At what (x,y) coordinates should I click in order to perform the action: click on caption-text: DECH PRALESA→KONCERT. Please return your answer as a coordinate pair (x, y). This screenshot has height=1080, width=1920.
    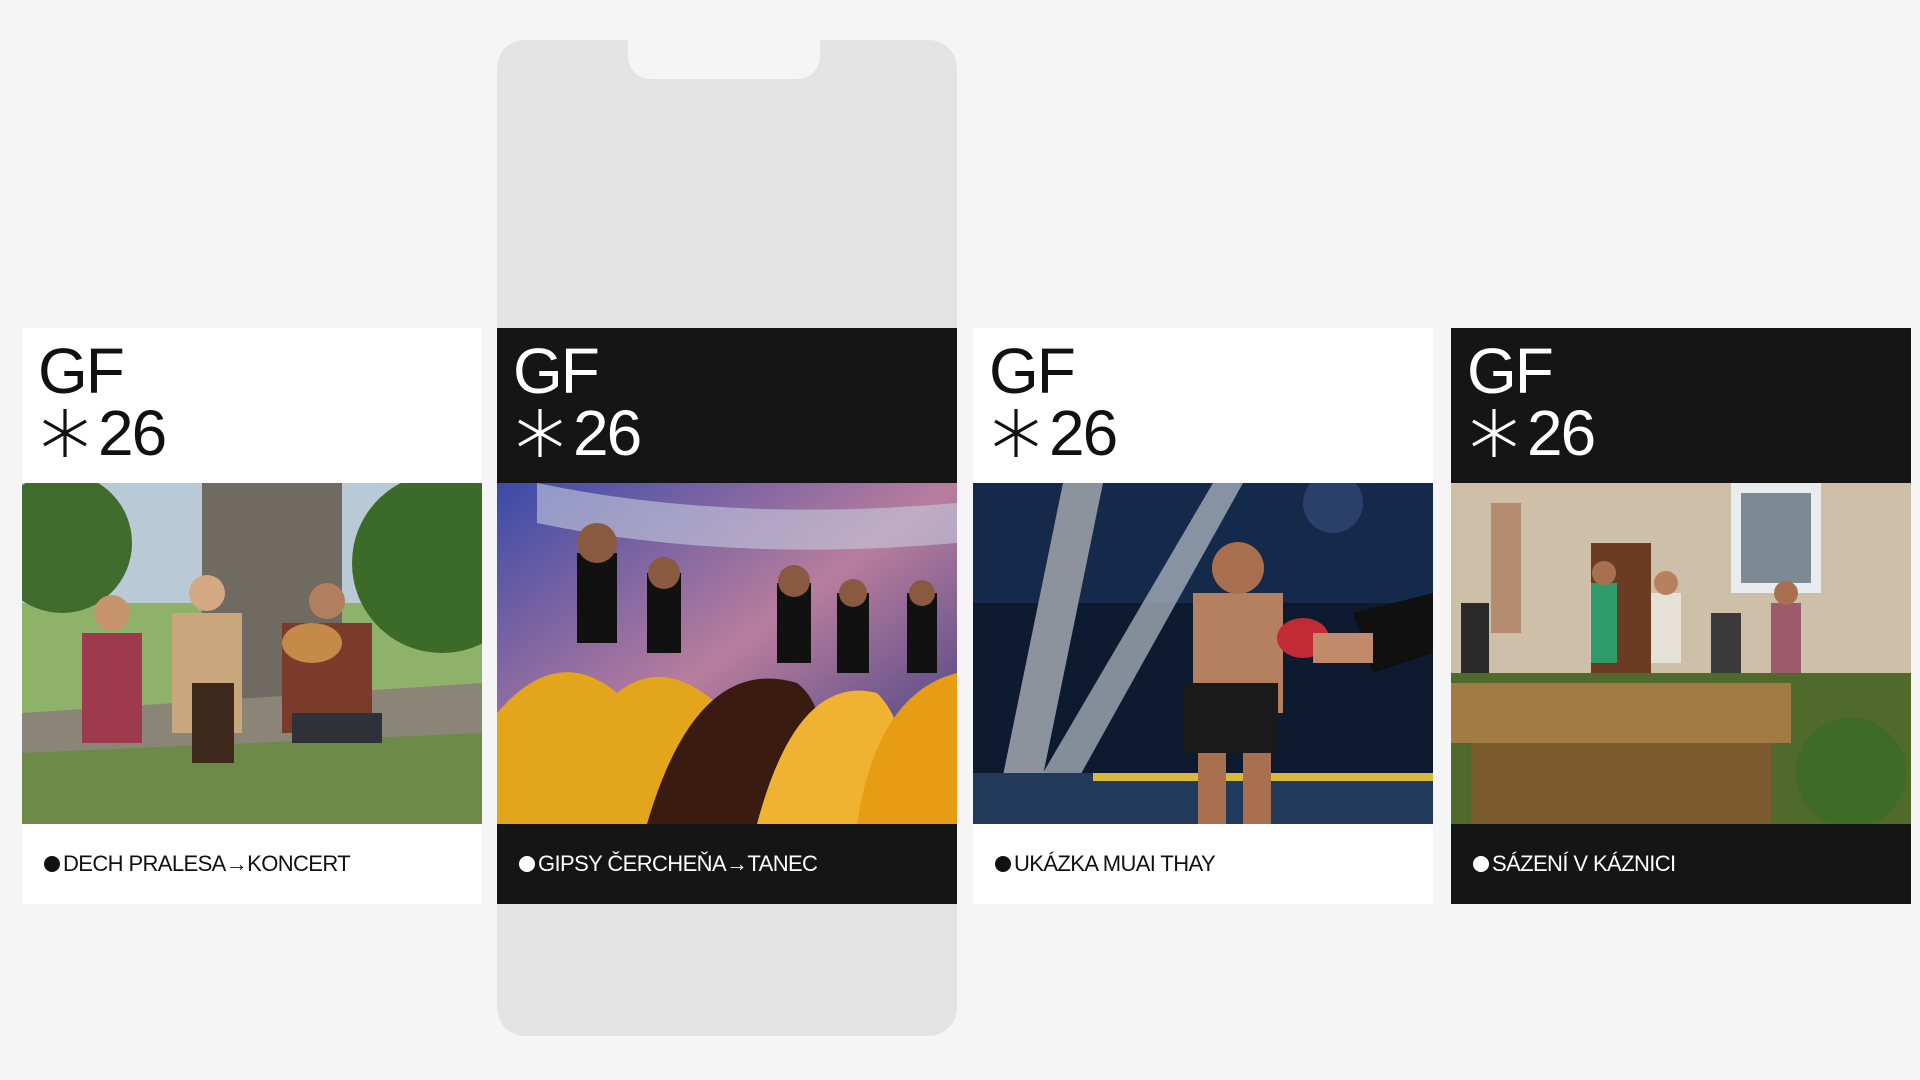
    Looking at the image, I should click on (207, 863).